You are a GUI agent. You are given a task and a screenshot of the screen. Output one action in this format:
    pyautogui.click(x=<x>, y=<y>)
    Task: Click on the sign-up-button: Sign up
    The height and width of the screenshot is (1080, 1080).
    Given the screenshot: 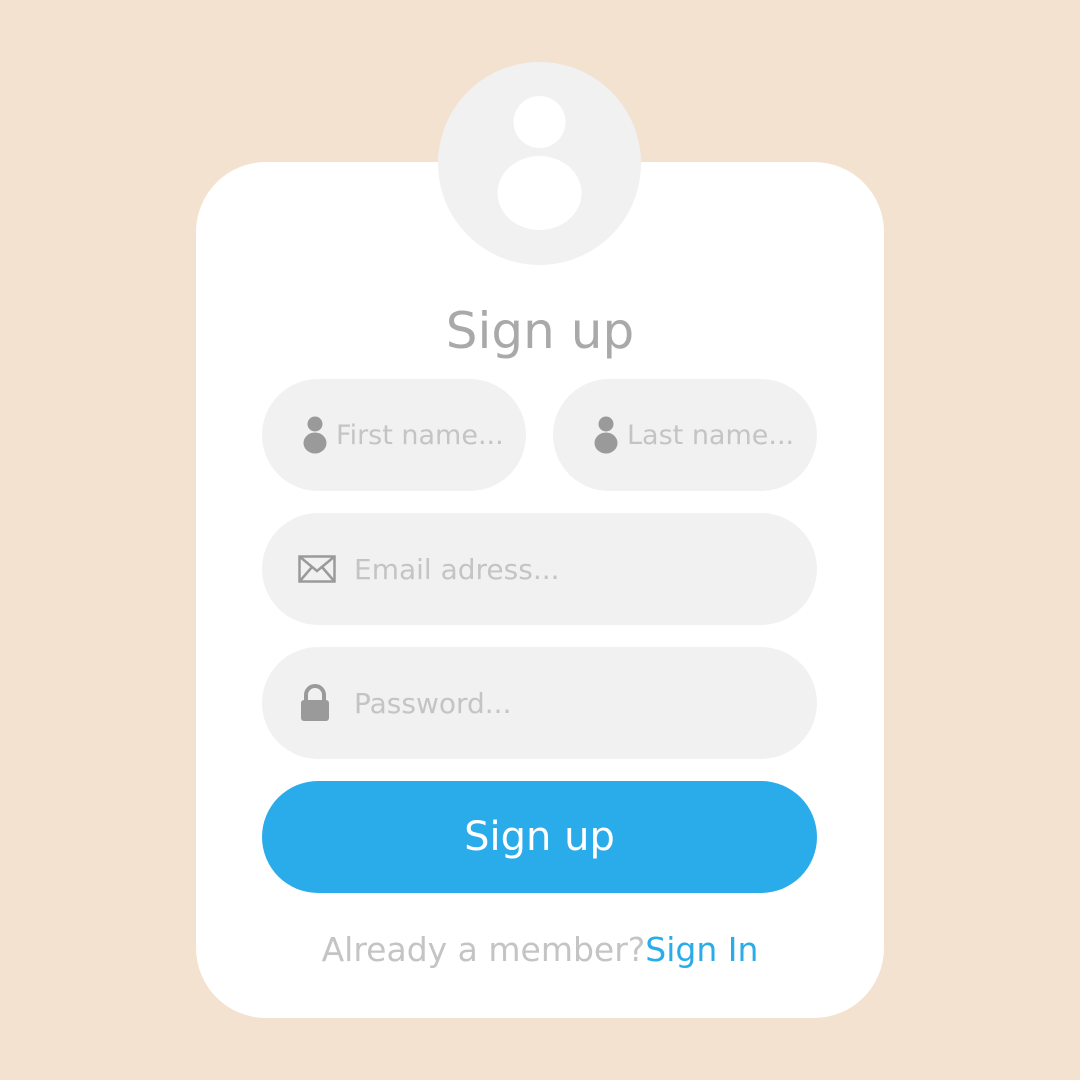 What is the action you would take?
    pyautogui.click(x=539, y=837)
    